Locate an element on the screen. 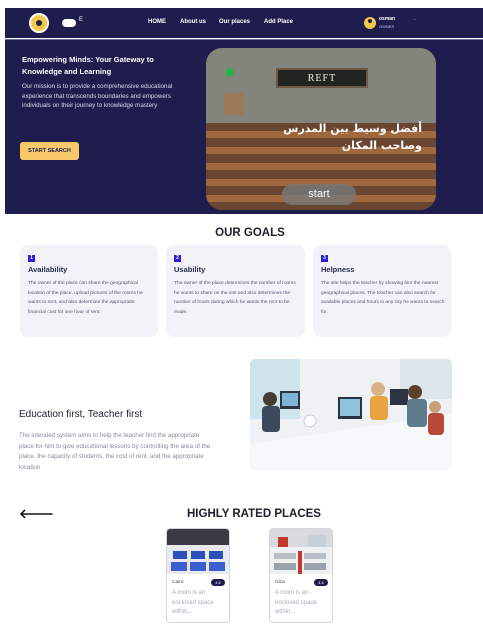  place-rating-badge: 4.4 is located at coordinates (321, 582).